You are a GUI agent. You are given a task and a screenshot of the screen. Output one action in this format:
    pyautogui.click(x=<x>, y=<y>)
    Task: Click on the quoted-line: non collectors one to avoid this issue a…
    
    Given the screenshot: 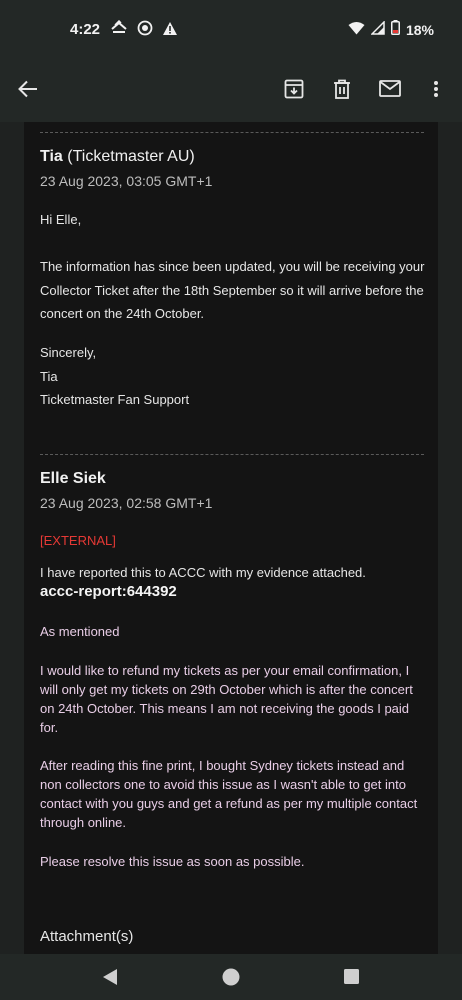 What is the action you would take?
    pyautogui.click(x=223, y=784)
    